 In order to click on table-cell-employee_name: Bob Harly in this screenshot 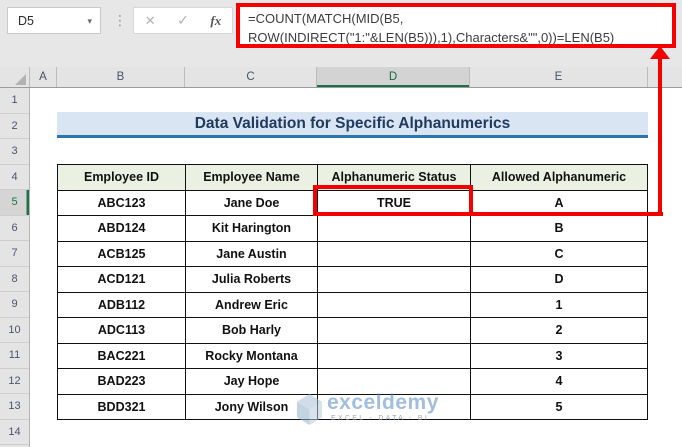, I will do `click(252, 331)`.